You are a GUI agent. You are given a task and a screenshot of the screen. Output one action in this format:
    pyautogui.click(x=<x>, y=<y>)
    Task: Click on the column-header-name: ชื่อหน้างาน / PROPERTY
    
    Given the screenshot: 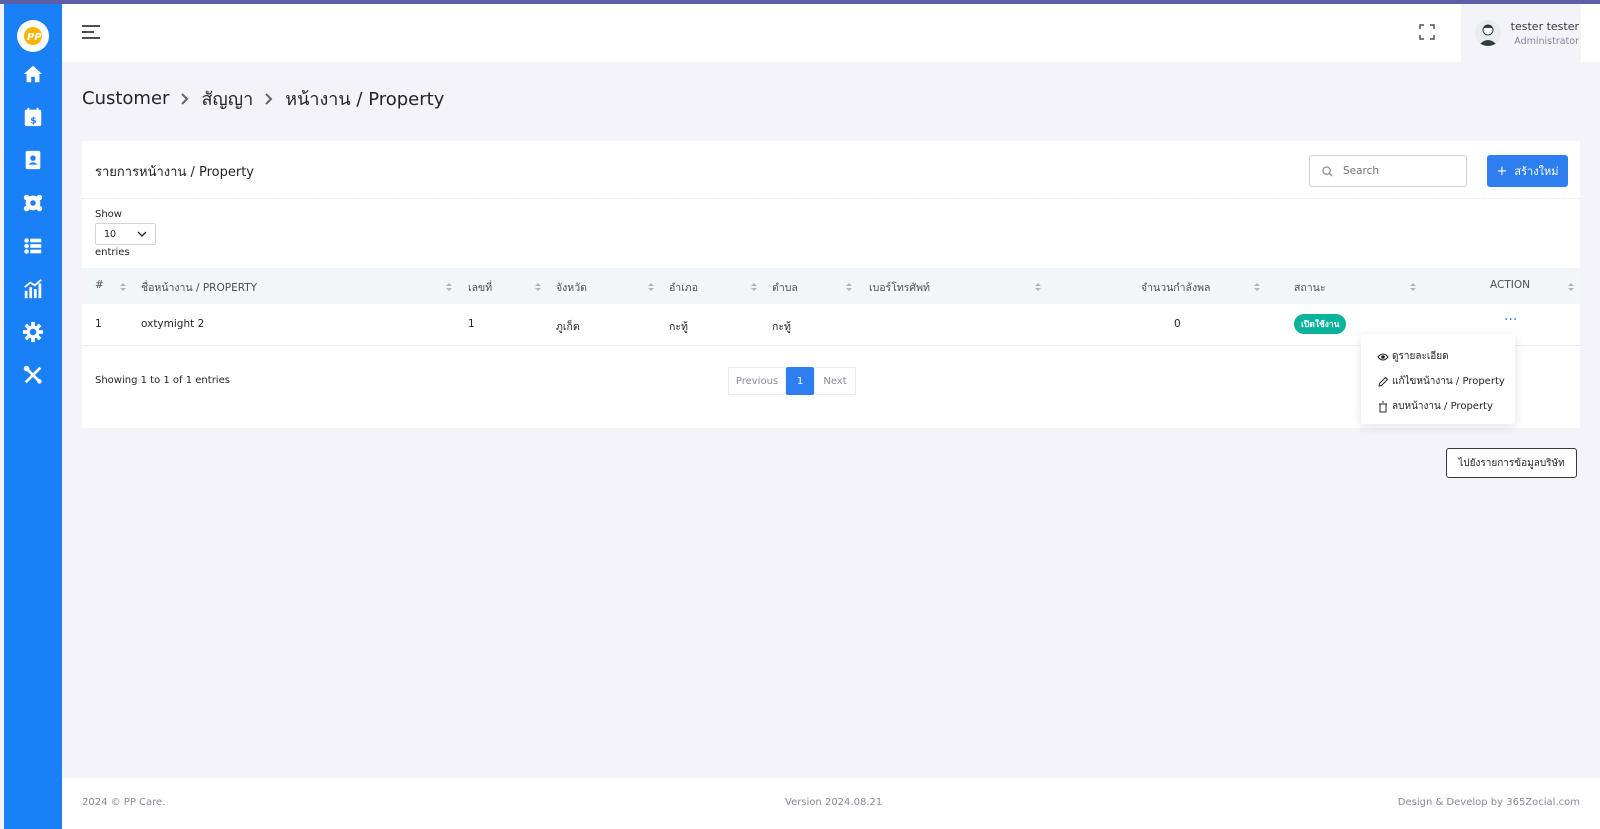 What is the action you would take?
    pyautogui.click(x=199, y=287)
    